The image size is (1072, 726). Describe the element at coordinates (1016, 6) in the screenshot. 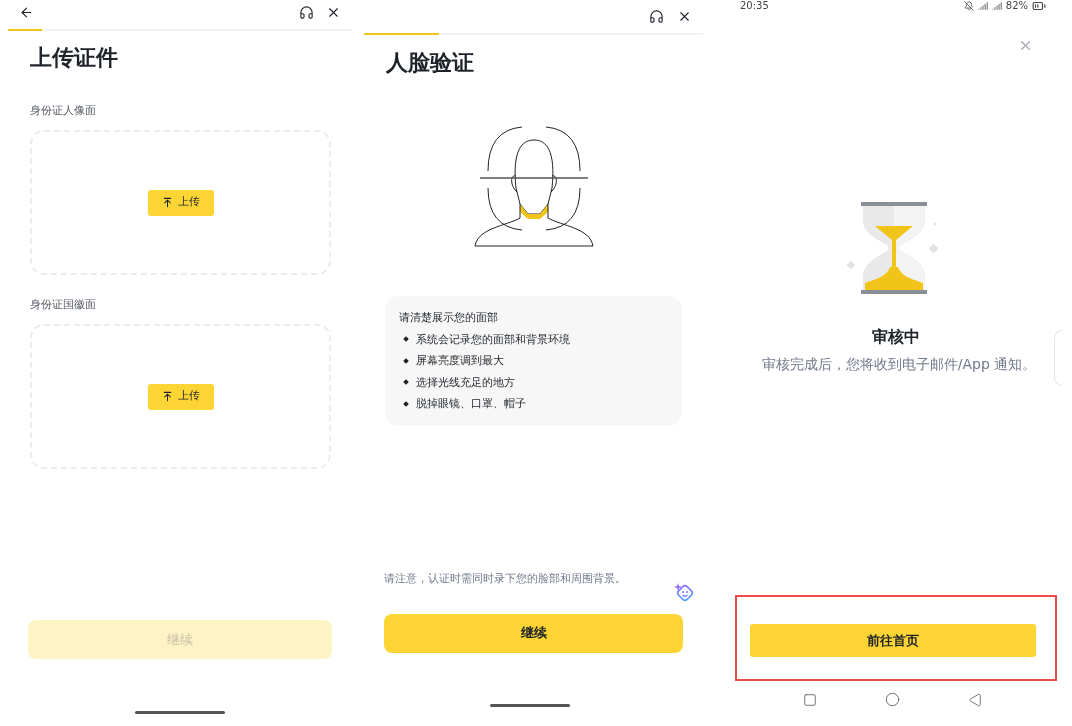

I see `battery-percent: 82%` at that location.